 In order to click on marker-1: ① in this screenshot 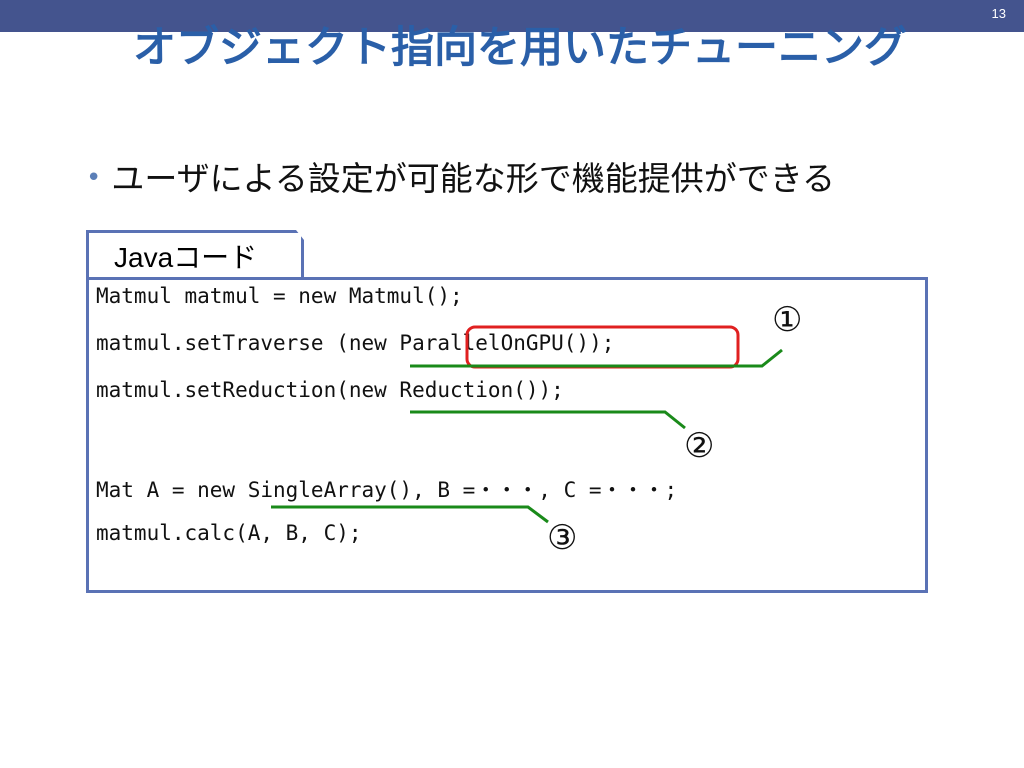, I will do `click(787, 320)`.